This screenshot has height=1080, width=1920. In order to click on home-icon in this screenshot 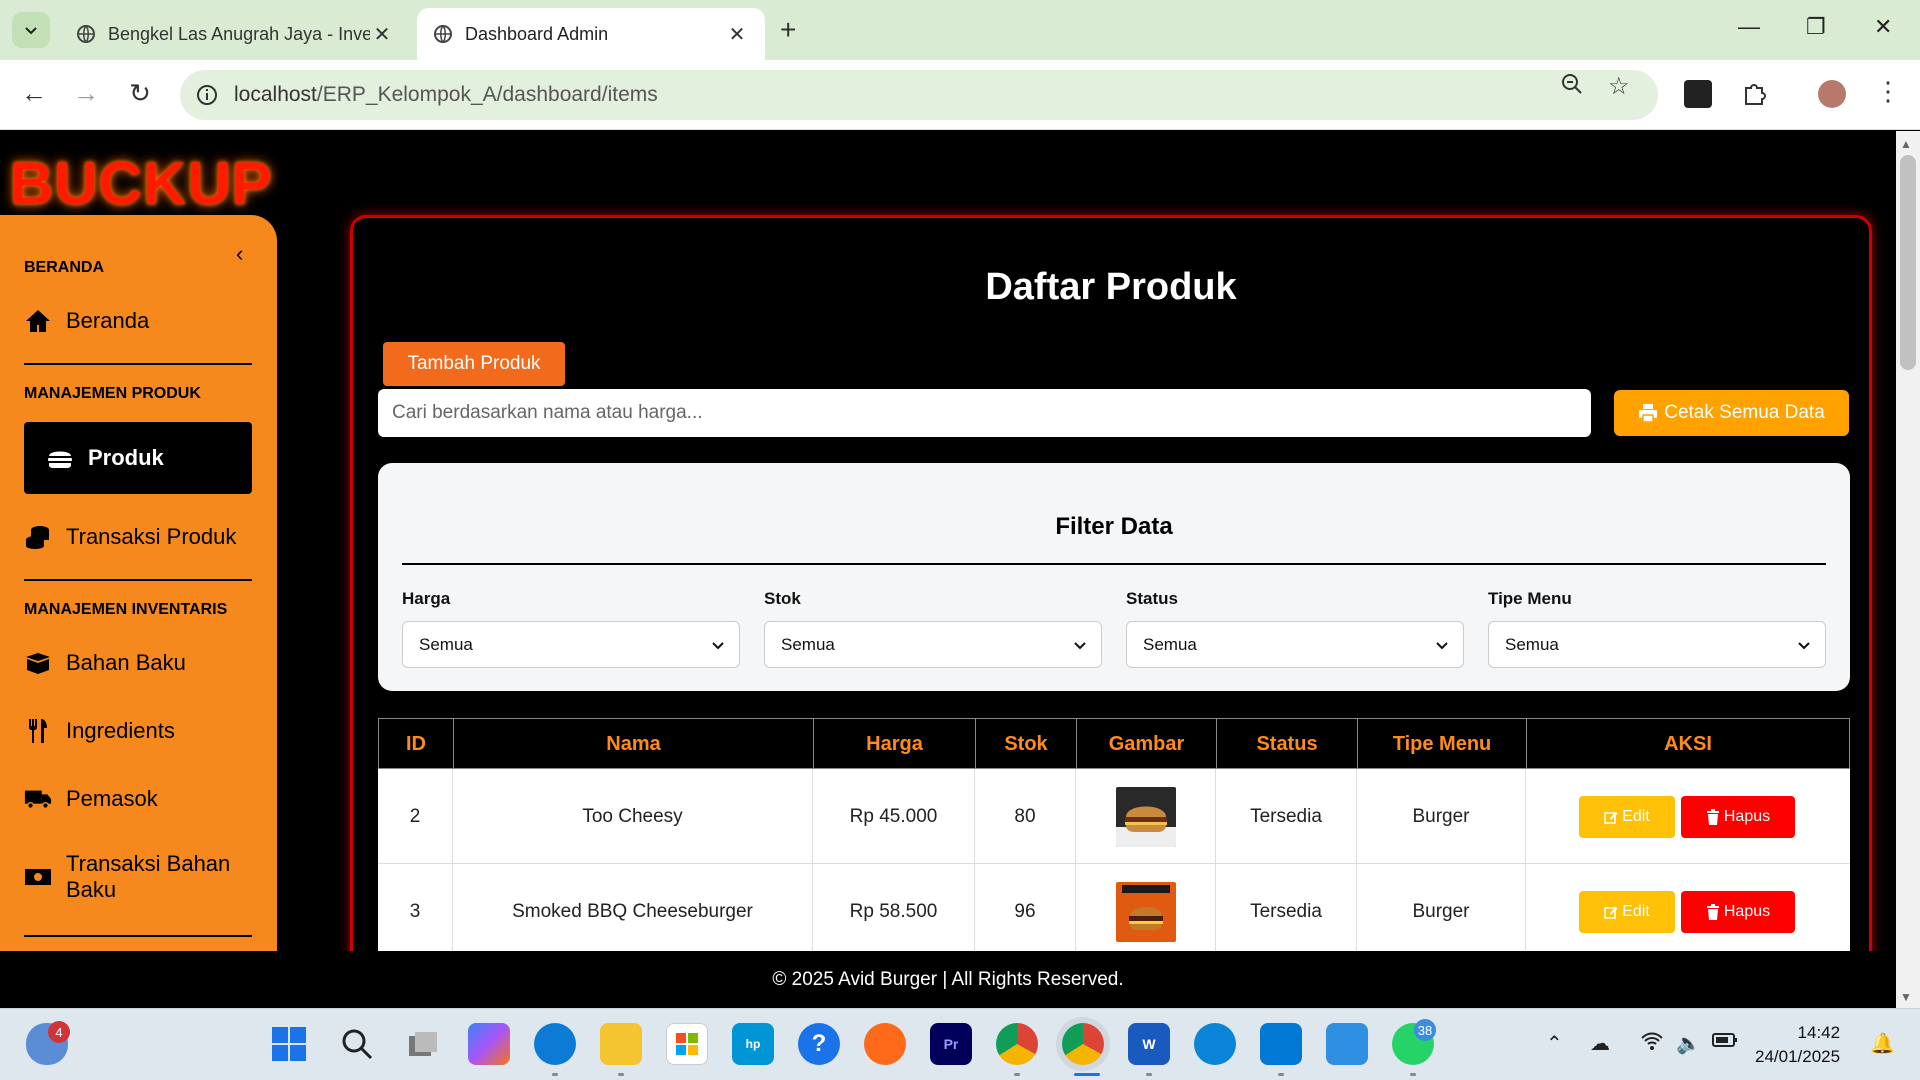, I will do `click(38, 321)`.